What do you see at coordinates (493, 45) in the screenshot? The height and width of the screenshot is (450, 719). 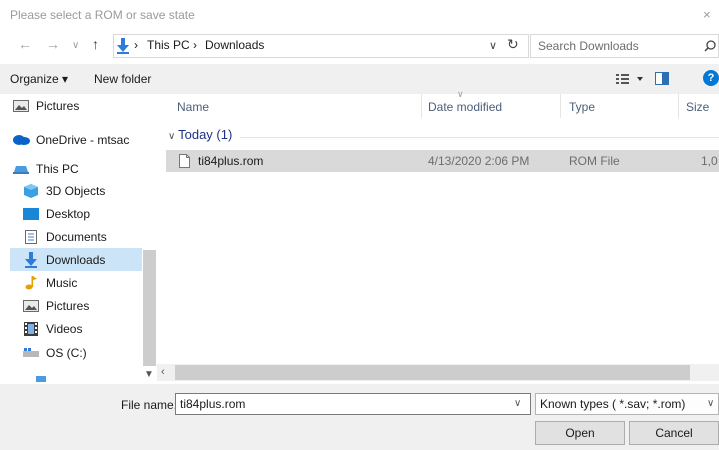 I see `address-dropdown-icon: ∨` at bounding box center [493, 45].